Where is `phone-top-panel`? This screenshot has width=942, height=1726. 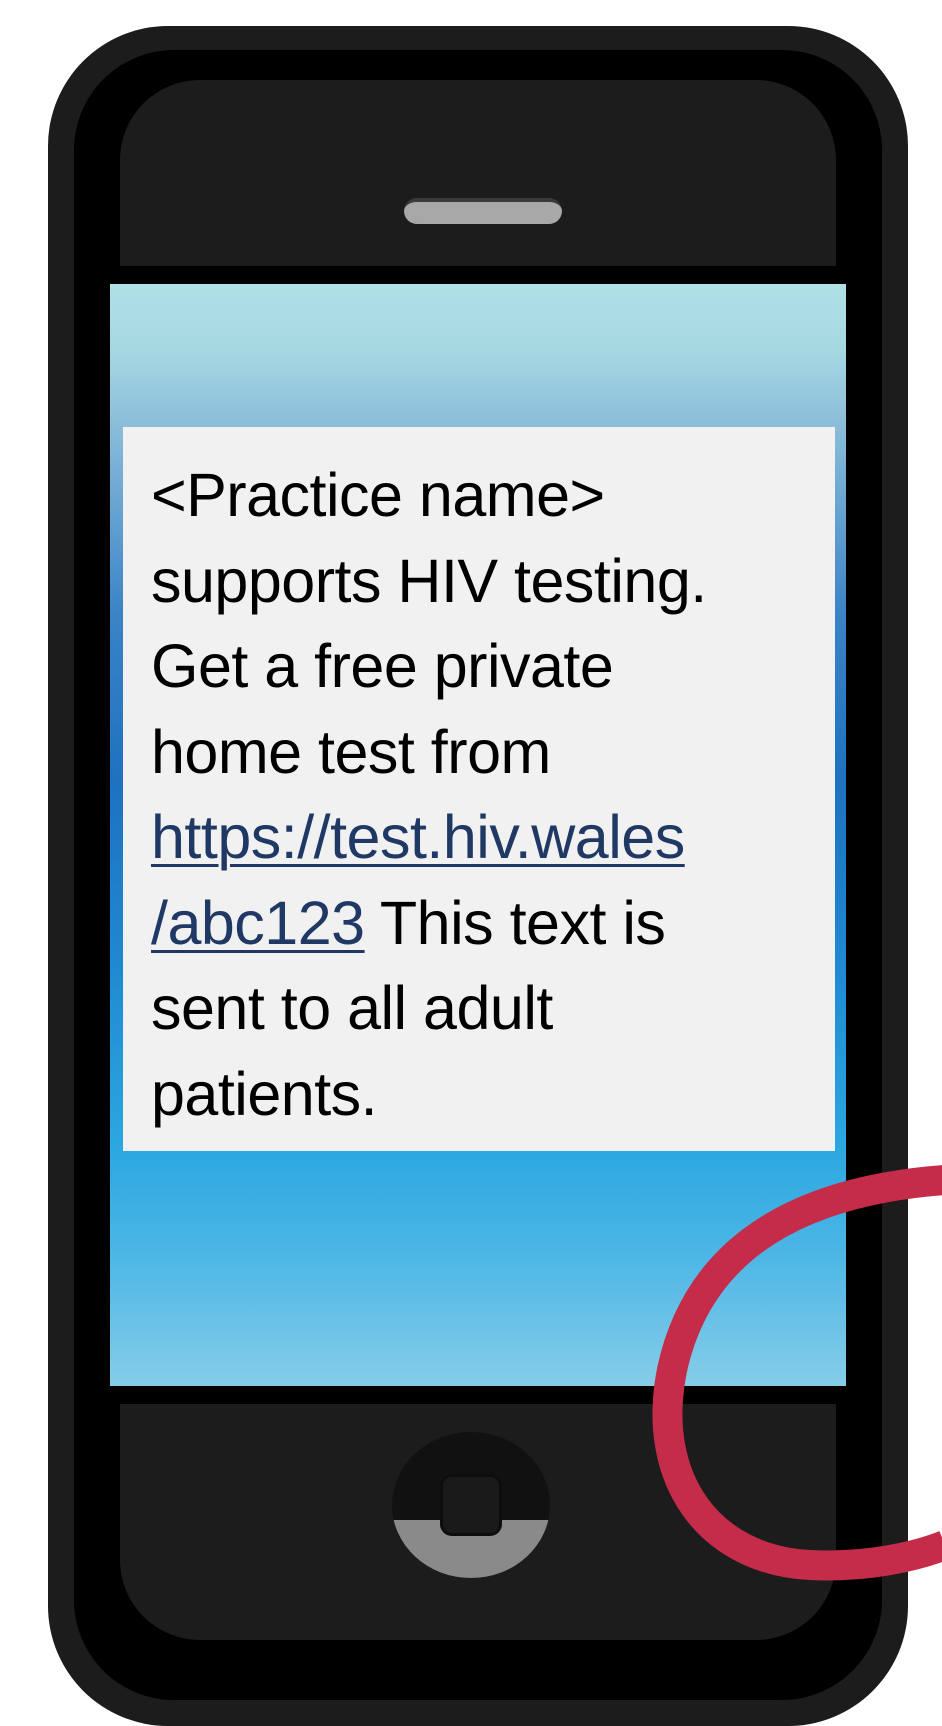 phone-top-panel is located at coordinates (478, 173).